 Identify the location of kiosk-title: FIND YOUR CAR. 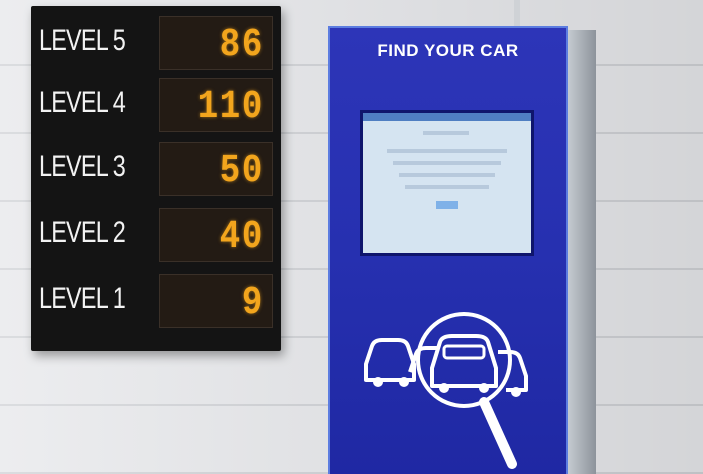
(448, 50).